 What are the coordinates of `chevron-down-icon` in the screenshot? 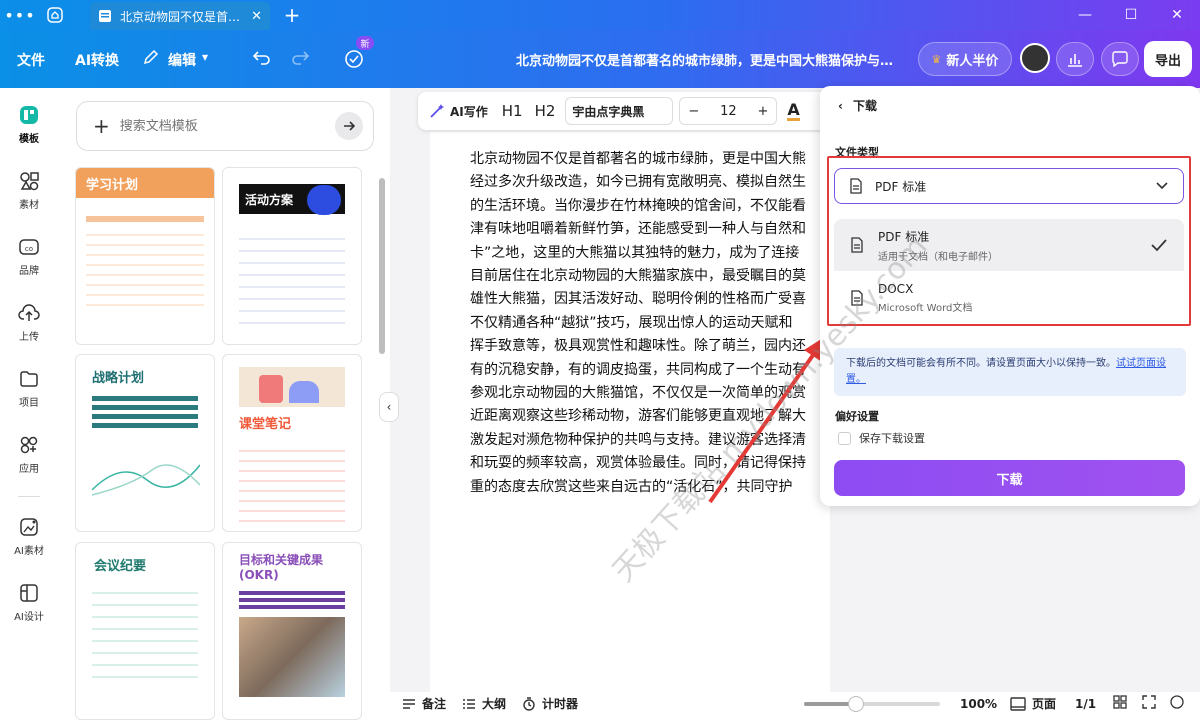 It's located at (1162, 186).